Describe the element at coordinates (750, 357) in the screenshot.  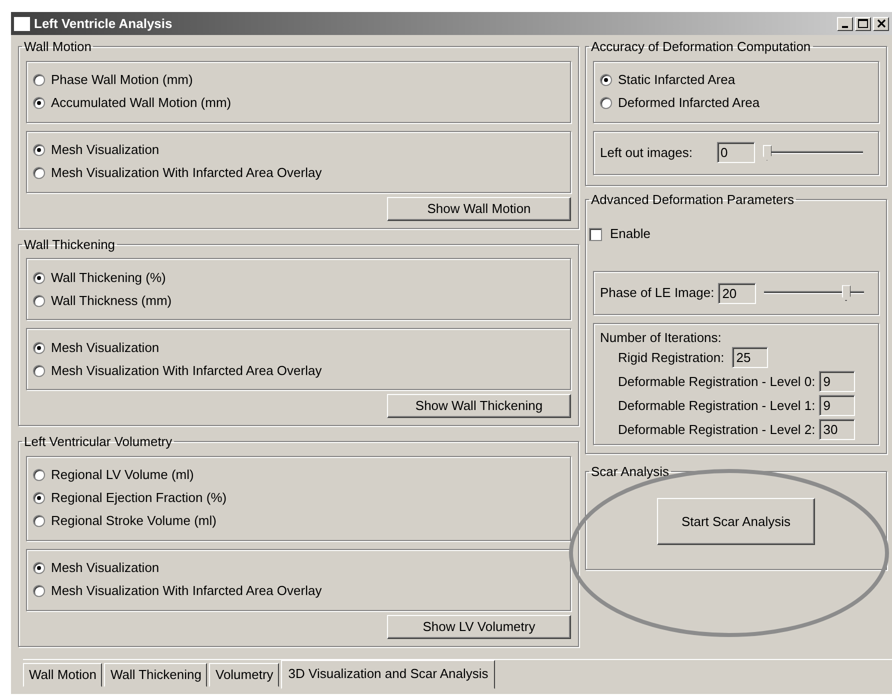
I see `number-input: 25` at that location.